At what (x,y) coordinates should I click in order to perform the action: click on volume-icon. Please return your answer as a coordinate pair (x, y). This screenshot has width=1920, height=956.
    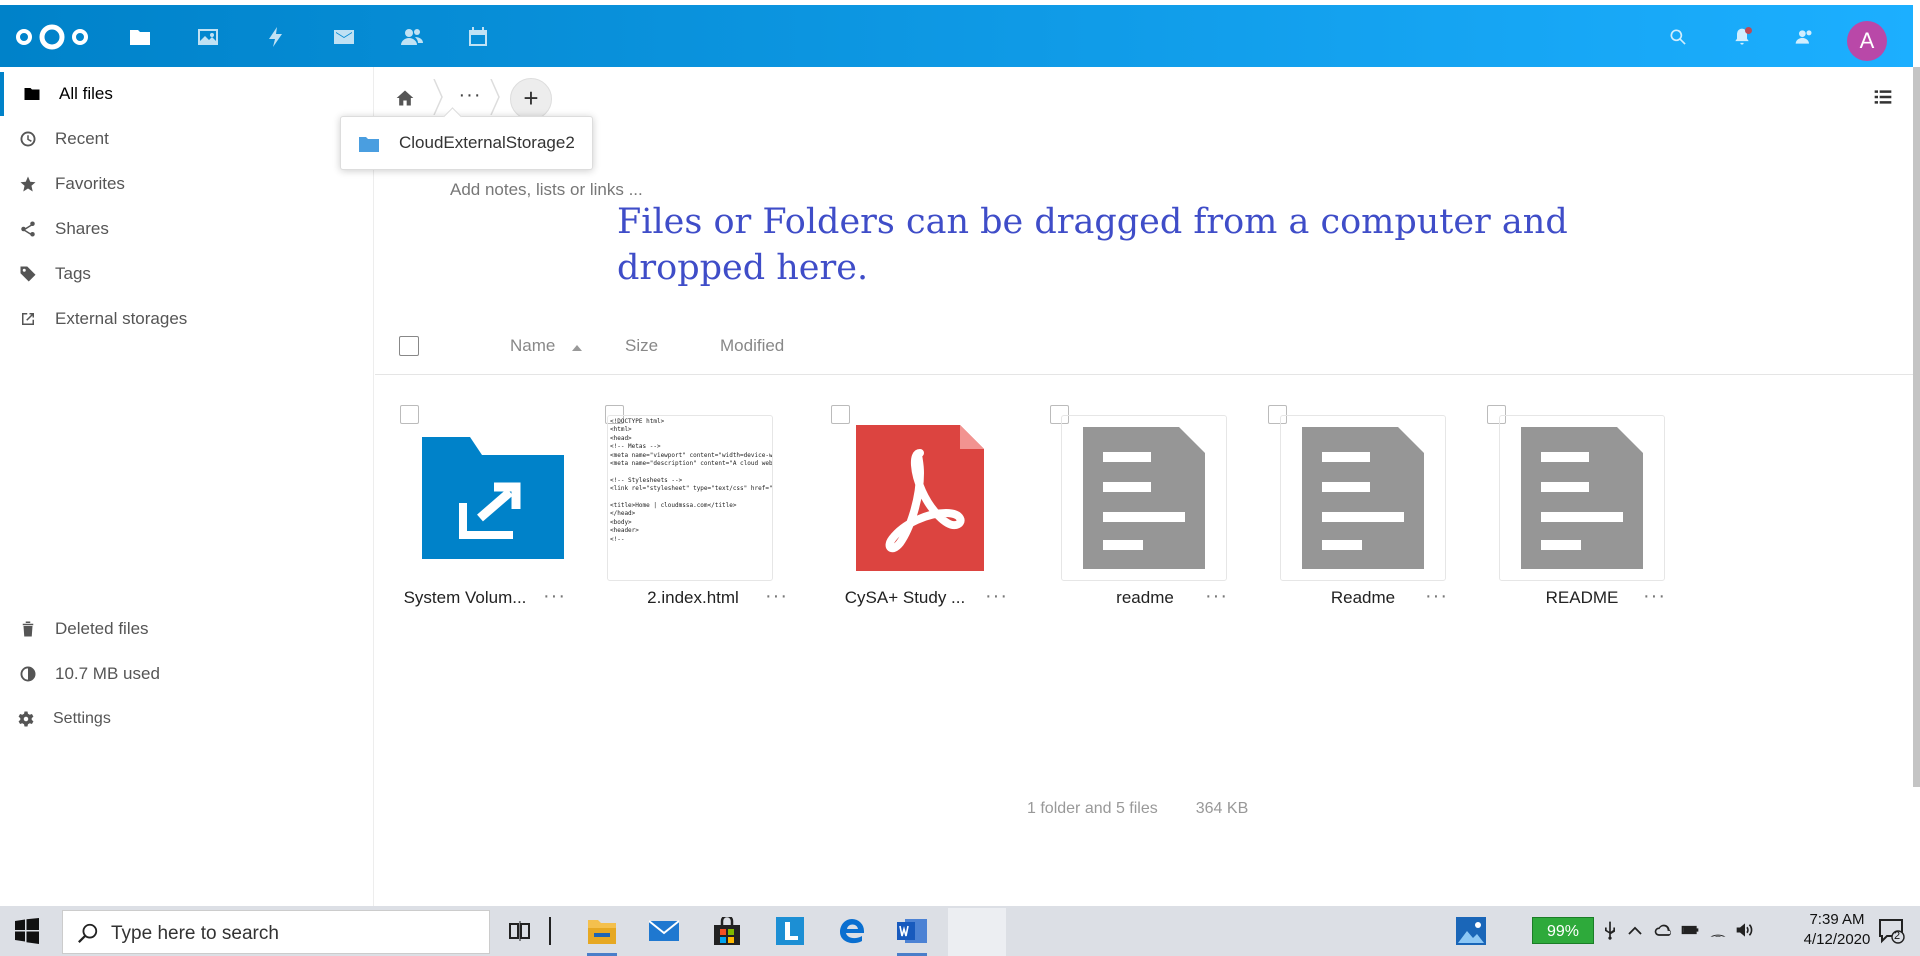
    Looking at the image, I should click on (1746, 931).